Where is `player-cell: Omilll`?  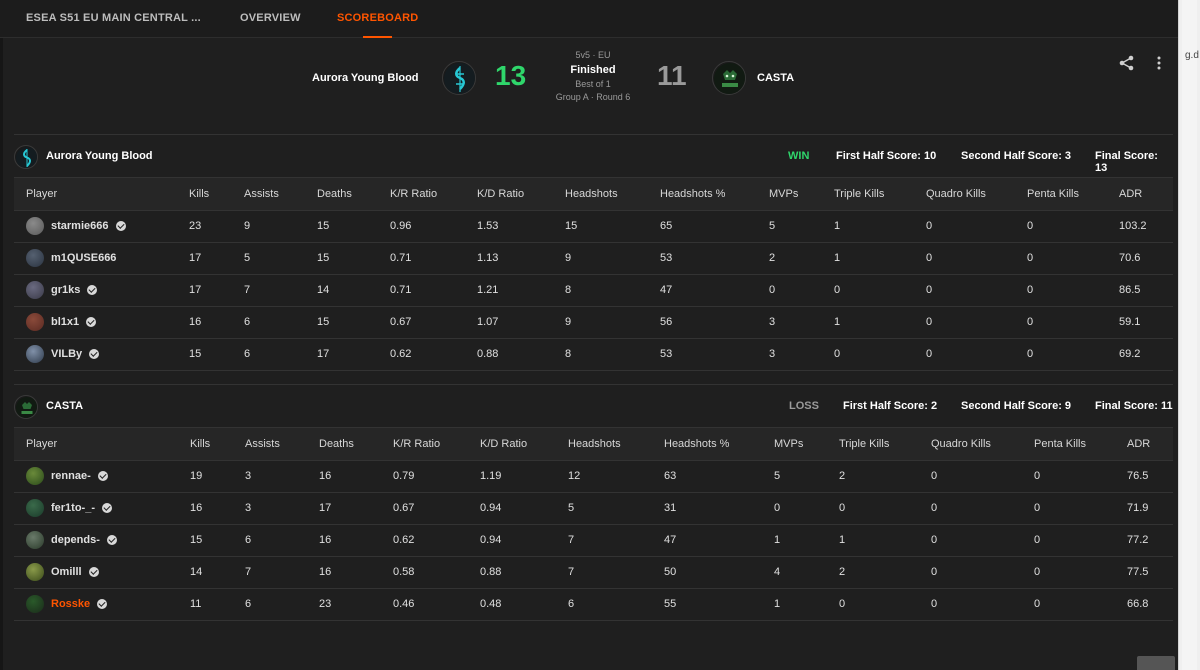
player-cell: Omilll is located at coordinates (96, 572).